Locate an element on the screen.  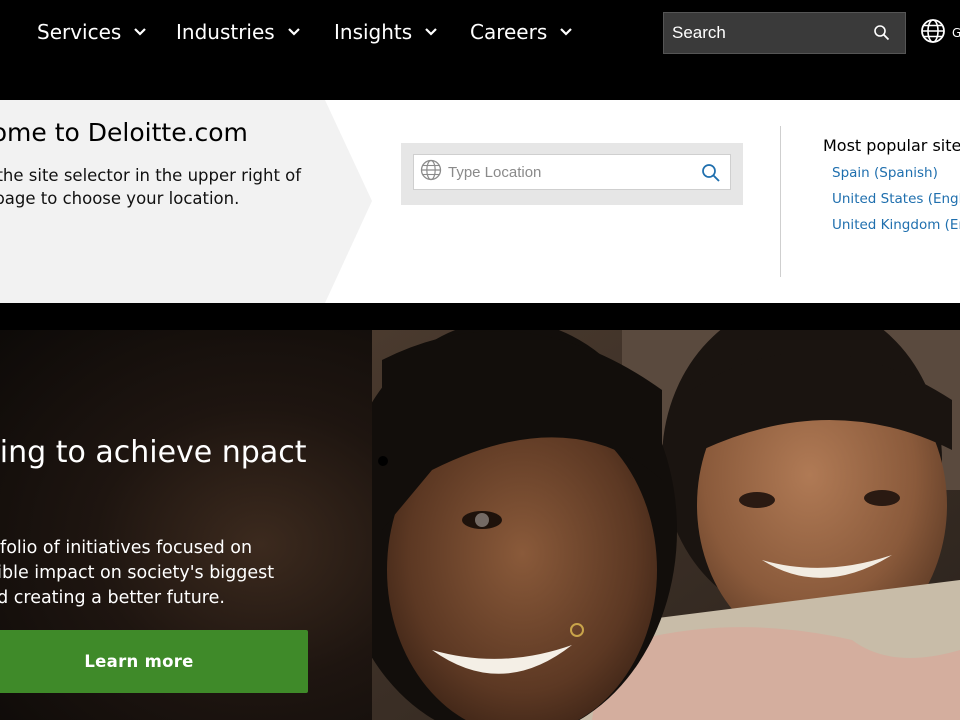
nav-services: Services is located at coordinates (92, 32).